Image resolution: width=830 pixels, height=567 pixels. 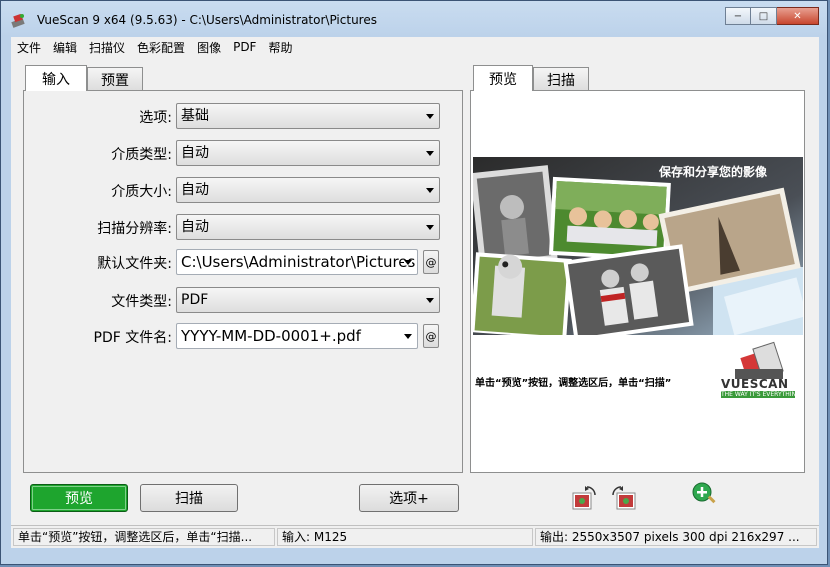 I want to click on sample-photo-collage, so click(x=638, y=246).